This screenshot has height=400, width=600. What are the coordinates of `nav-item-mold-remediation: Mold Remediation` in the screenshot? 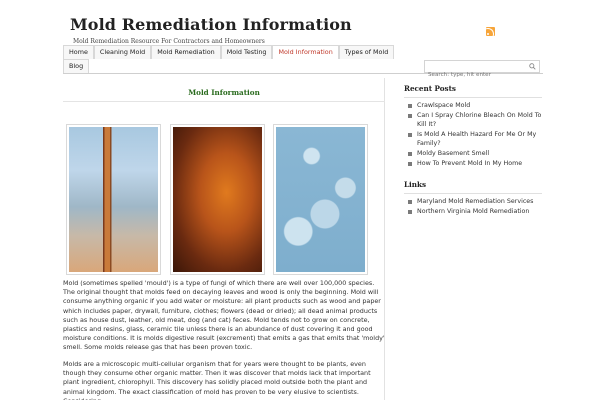 It's located at (186, 52).